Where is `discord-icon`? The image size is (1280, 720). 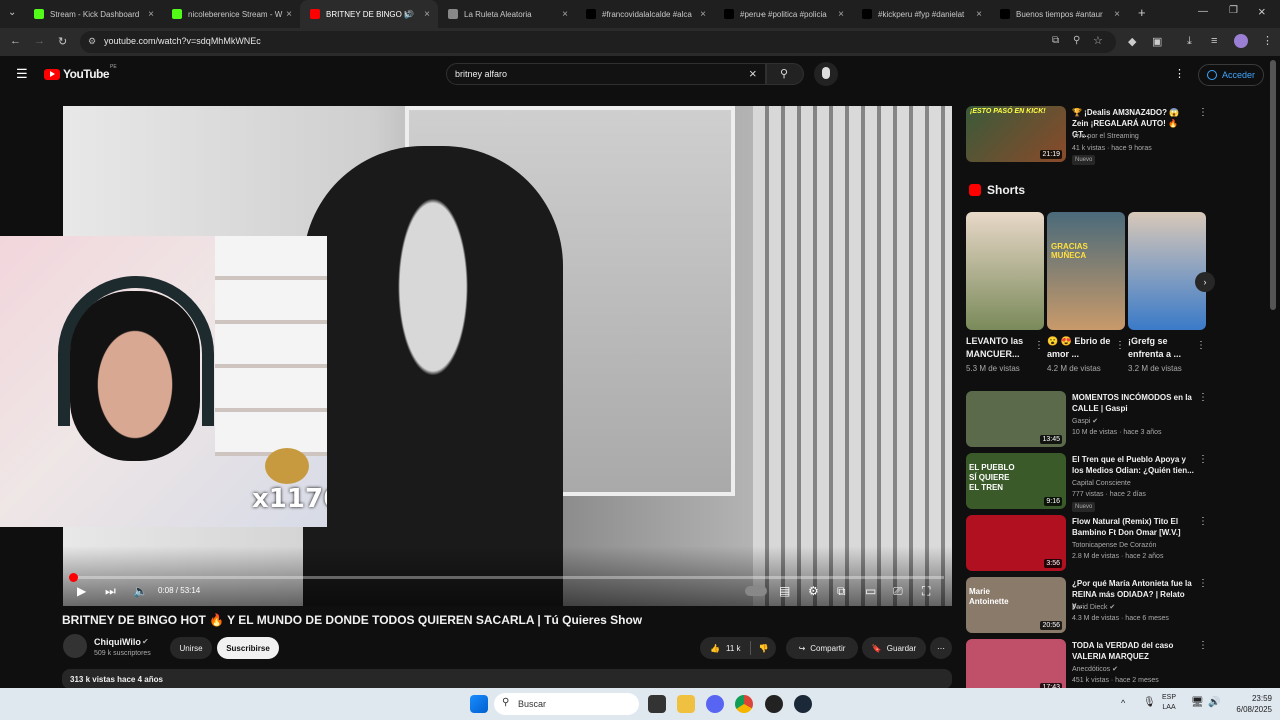
discord-icon is located at coordinates (715, 704).